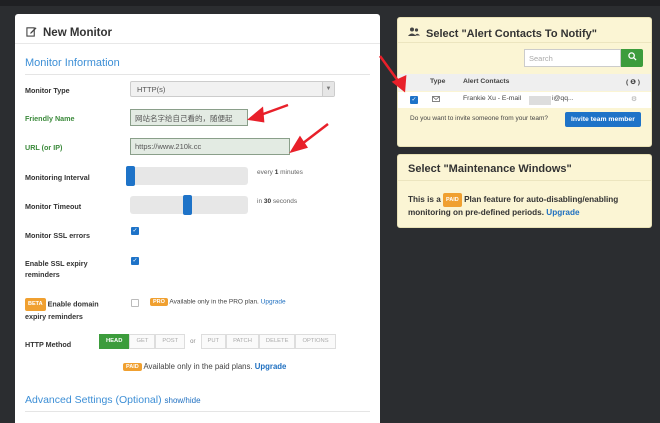 Image resolution: width=660 pixels, height=423 pixels. I want to click on annotation-arrows, so click(327, 104).